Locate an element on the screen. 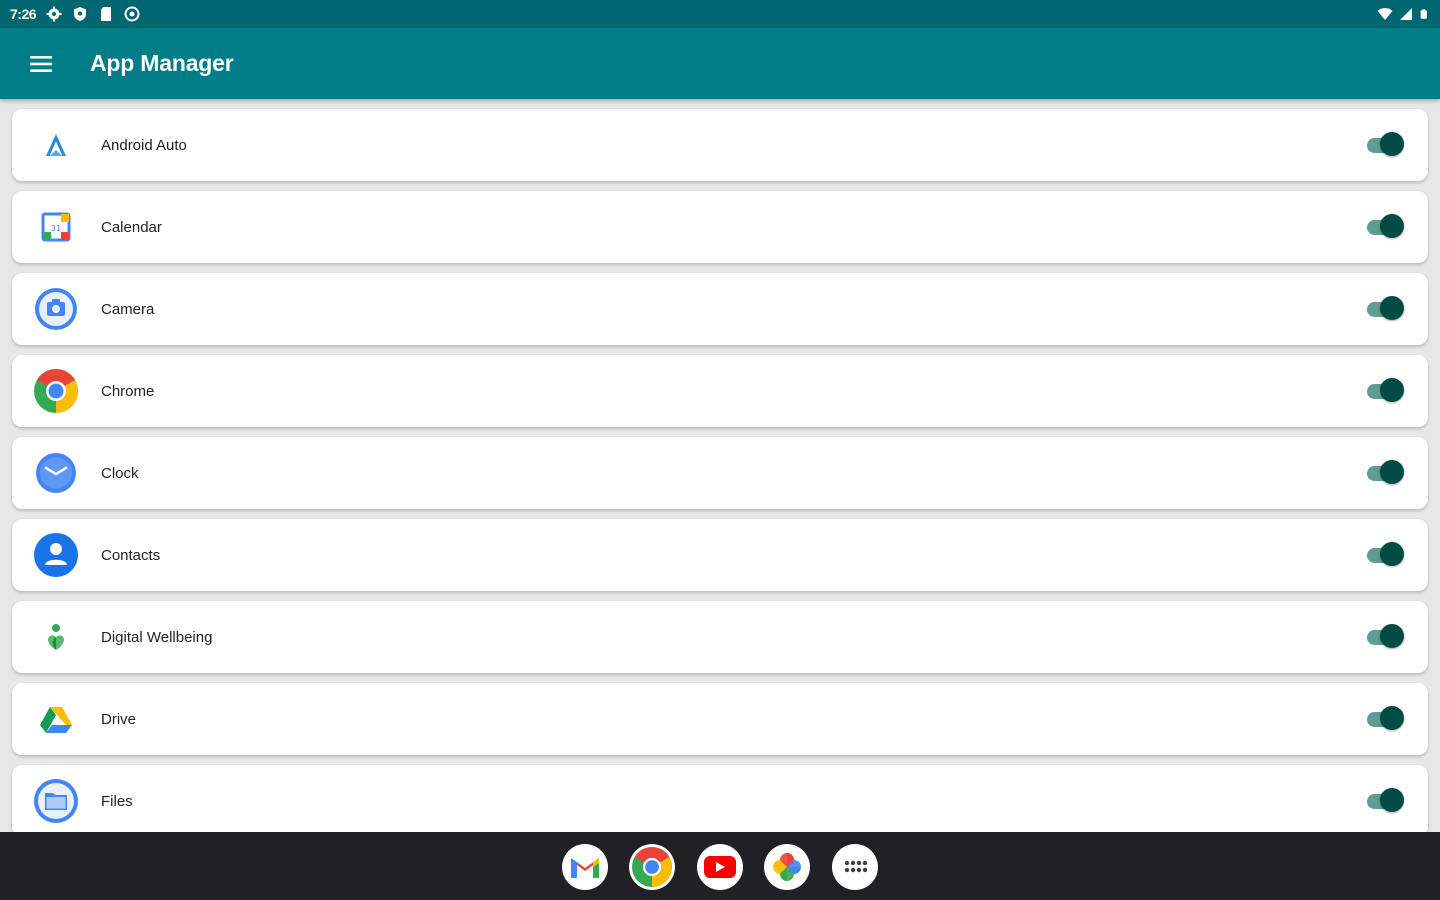 The width and height of the screenshot is (1440, 900). status-right is located at coordinates (1403, 14).